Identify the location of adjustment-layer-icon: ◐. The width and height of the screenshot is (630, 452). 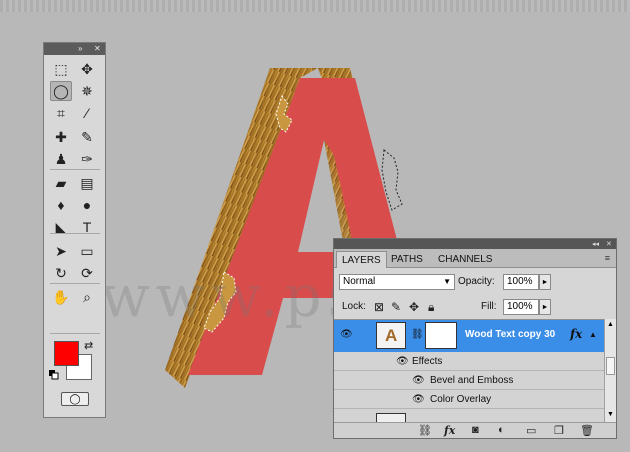
(501, 430).